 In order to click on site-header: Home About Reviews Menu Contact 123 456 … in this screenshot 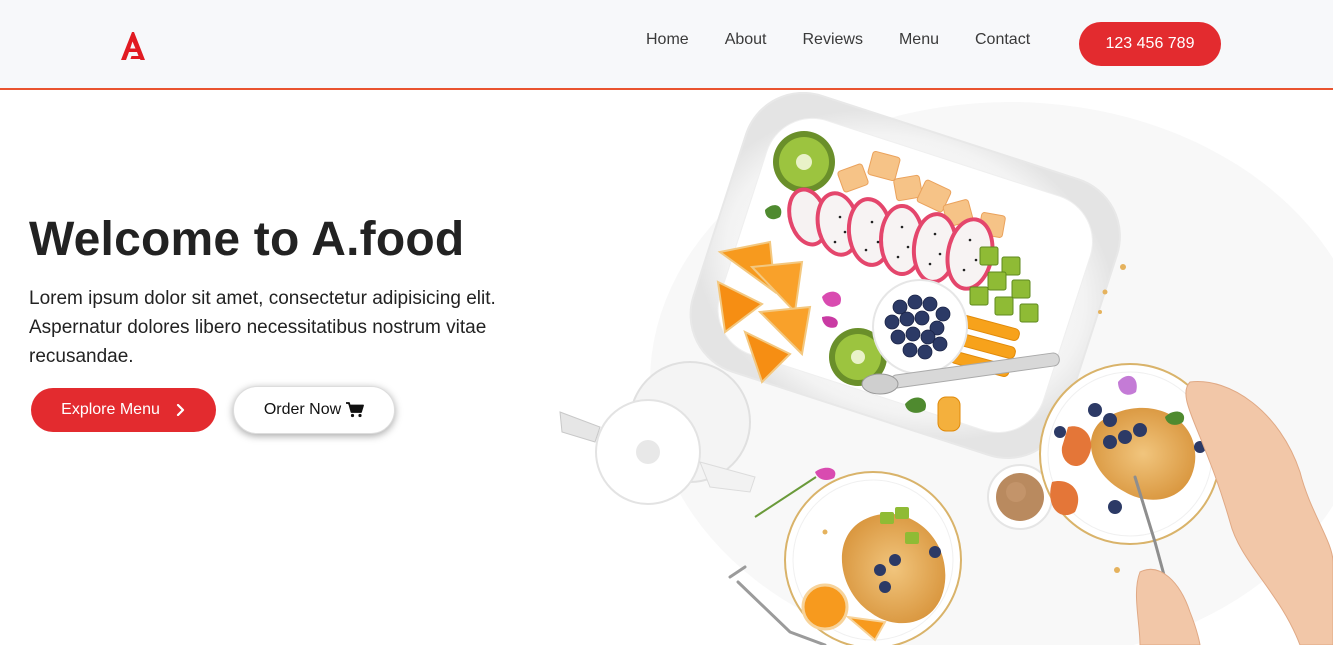, I will do `click(666, 45)`.